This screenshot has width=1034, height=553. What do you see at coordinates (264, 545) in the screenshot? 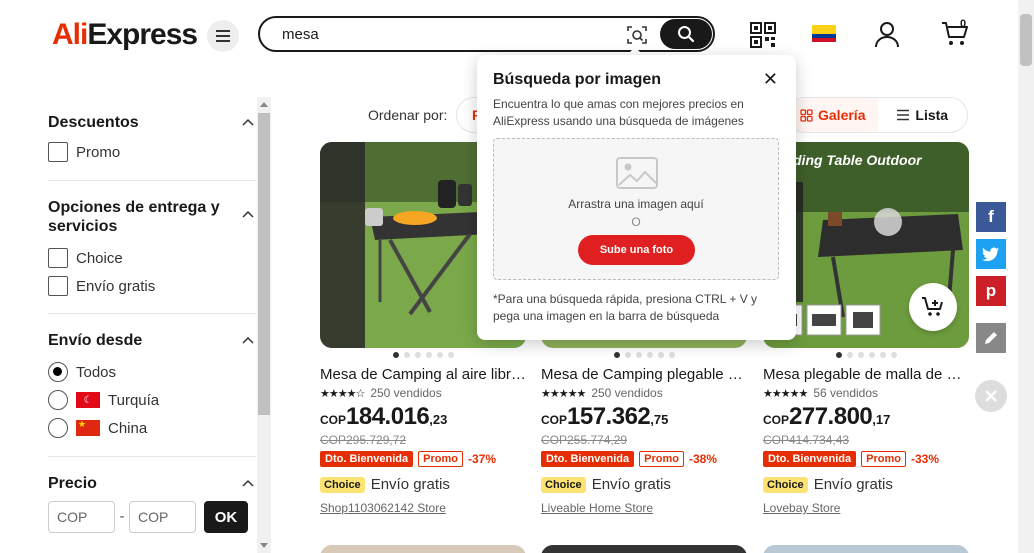
I see `scroll-down-arrow-icon` at bounding box center [264, 545].